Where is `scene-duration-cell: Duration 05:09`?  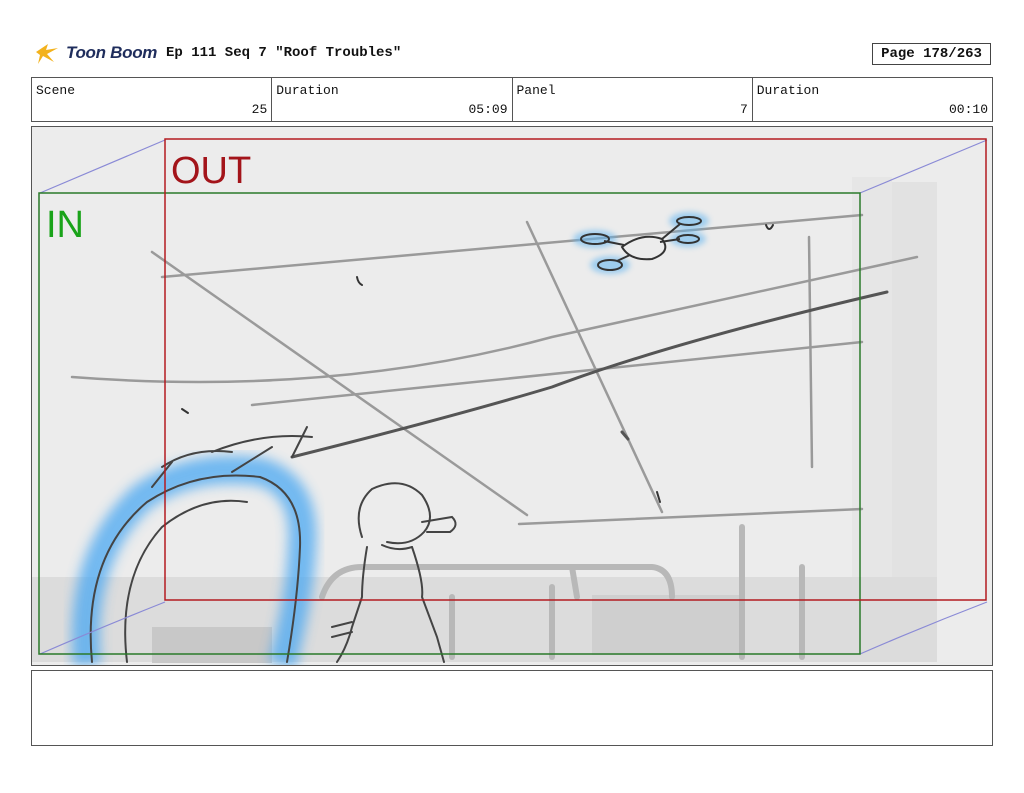 scene-duration-cell: Duration 05:09 is located at coordinates (392, 99).